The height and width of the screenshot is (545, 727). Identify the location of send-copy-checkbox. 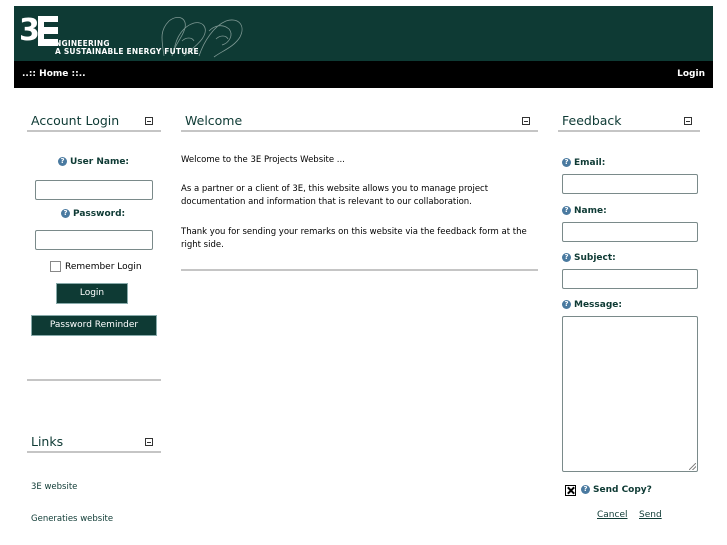
(570, 490).